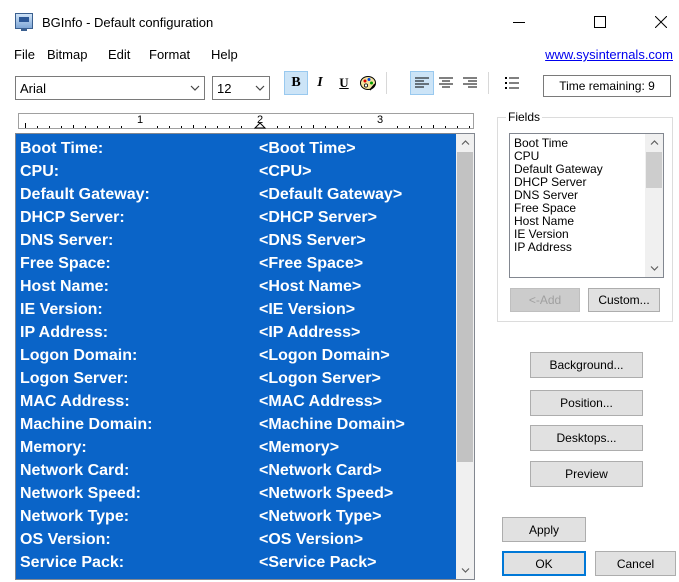 This screenshot has width=679, height=582. Describe the element at coordinates (324, 355) in the screenshot. I see `field-token: <Logon Domain>` at that location.